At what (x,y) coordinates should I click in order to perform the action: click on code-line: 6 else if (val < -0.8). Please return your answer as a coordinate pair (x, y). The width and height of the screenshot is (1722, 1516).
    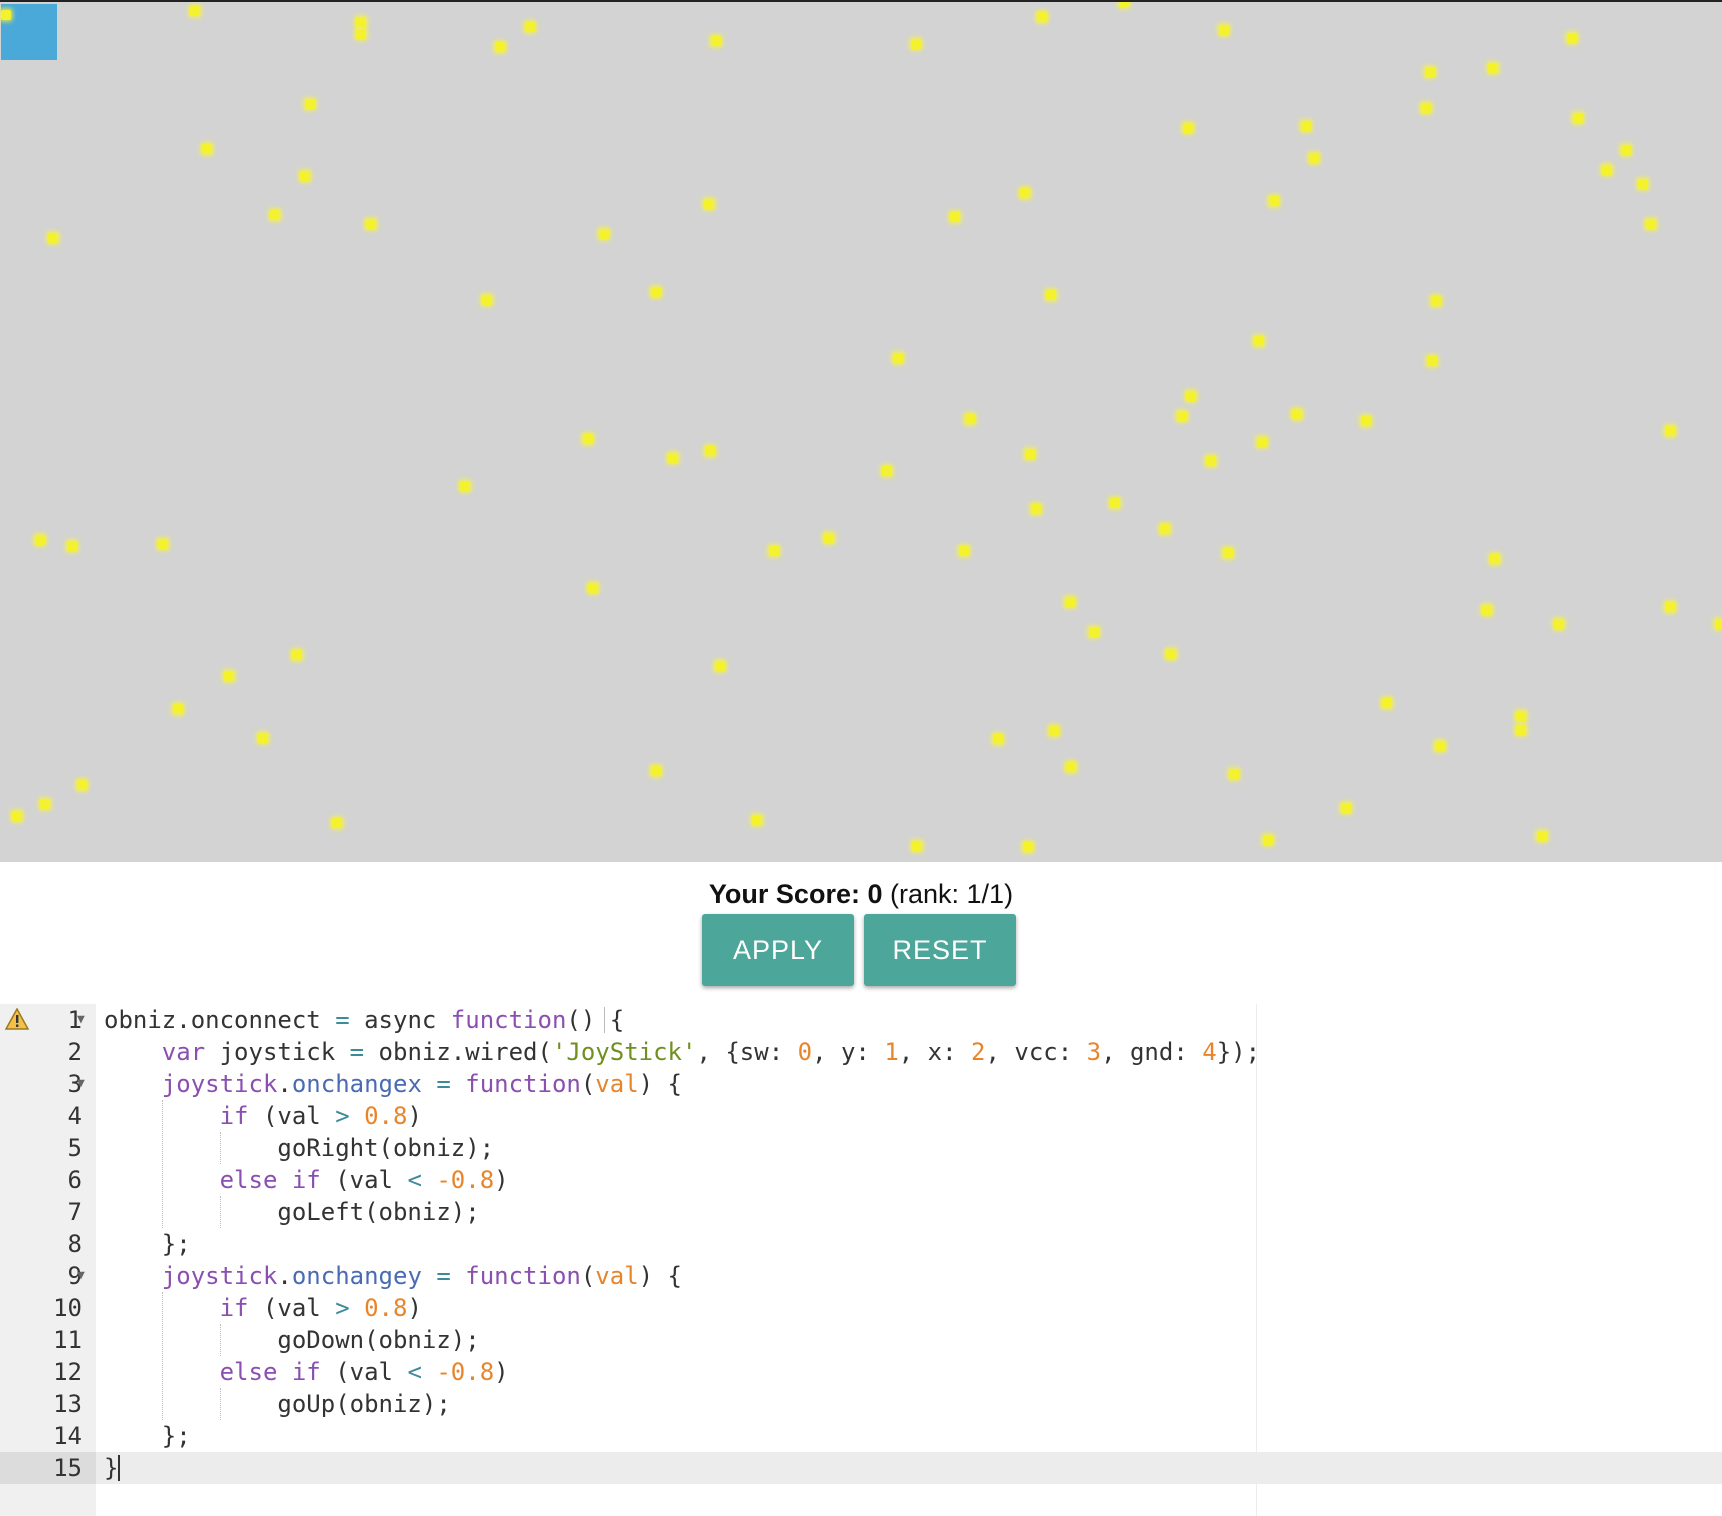
    Looking at the image, I should click on (861, 1180).